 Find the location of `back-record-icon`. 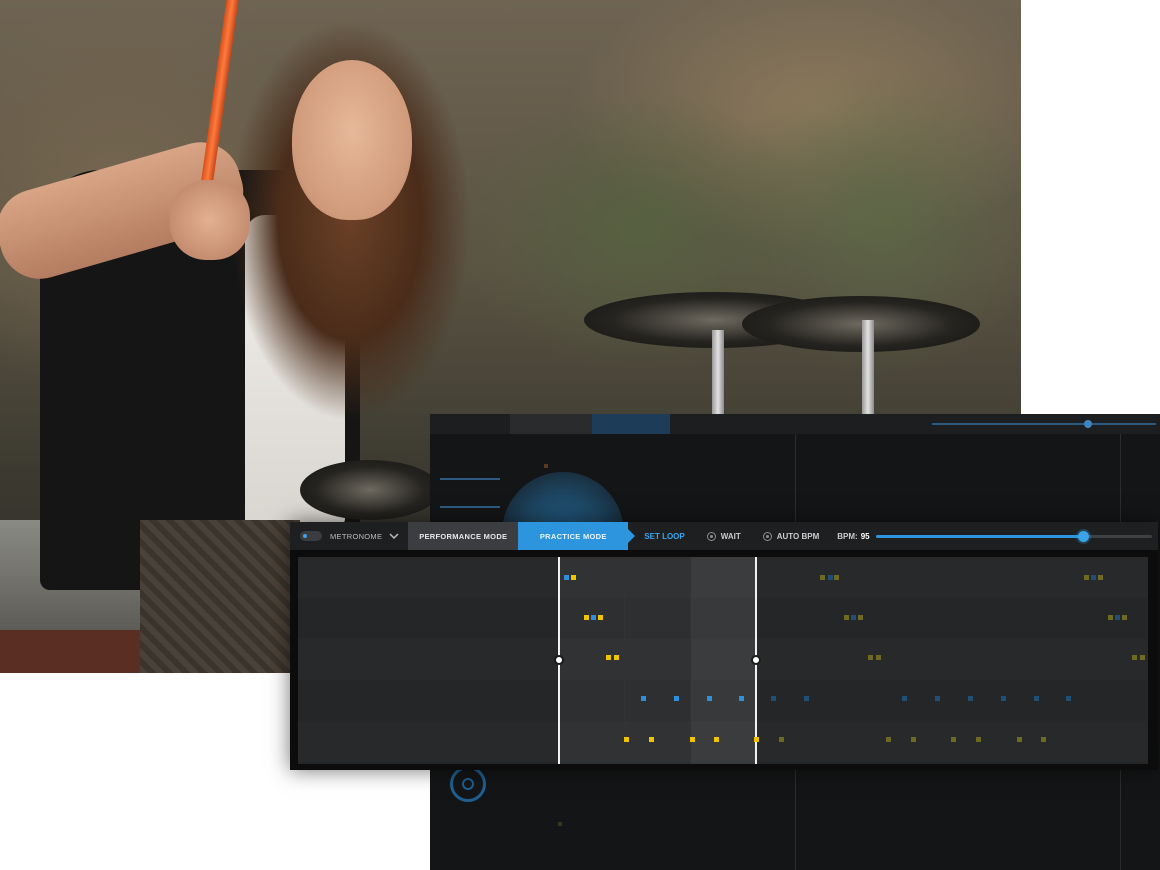

back-record-icon is located at coordinates (468, 784).